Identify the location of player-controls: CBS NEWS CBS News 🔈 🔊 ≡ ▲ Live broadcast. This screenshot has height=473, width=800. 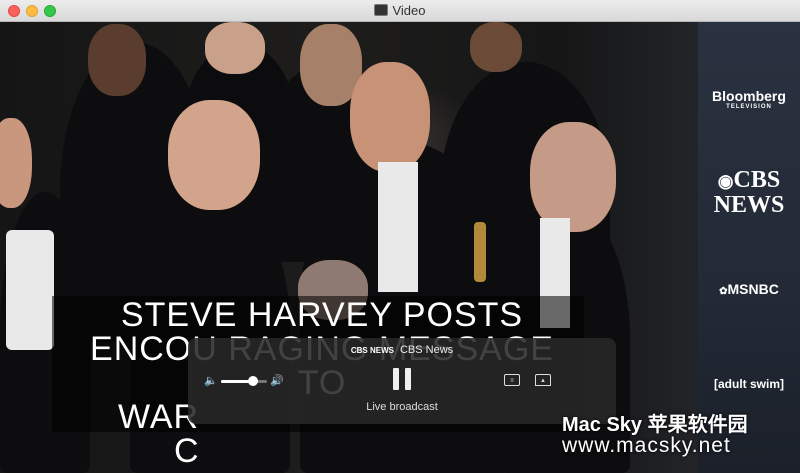
(402, 381).